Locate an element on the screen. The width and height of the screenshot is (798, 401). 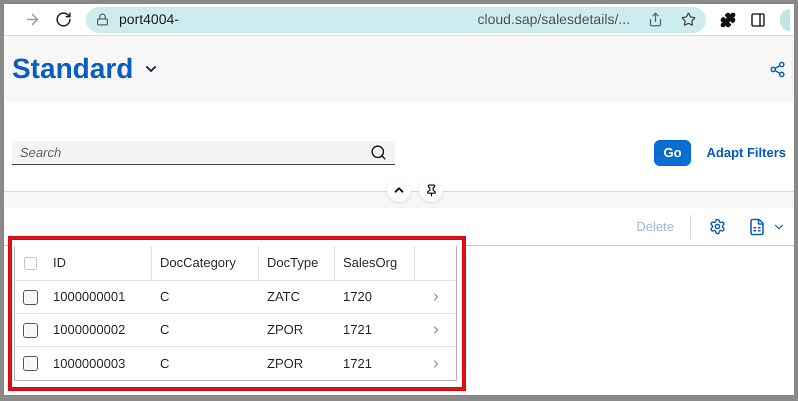
variant-title: Standard is located at coordinates (86, 69).